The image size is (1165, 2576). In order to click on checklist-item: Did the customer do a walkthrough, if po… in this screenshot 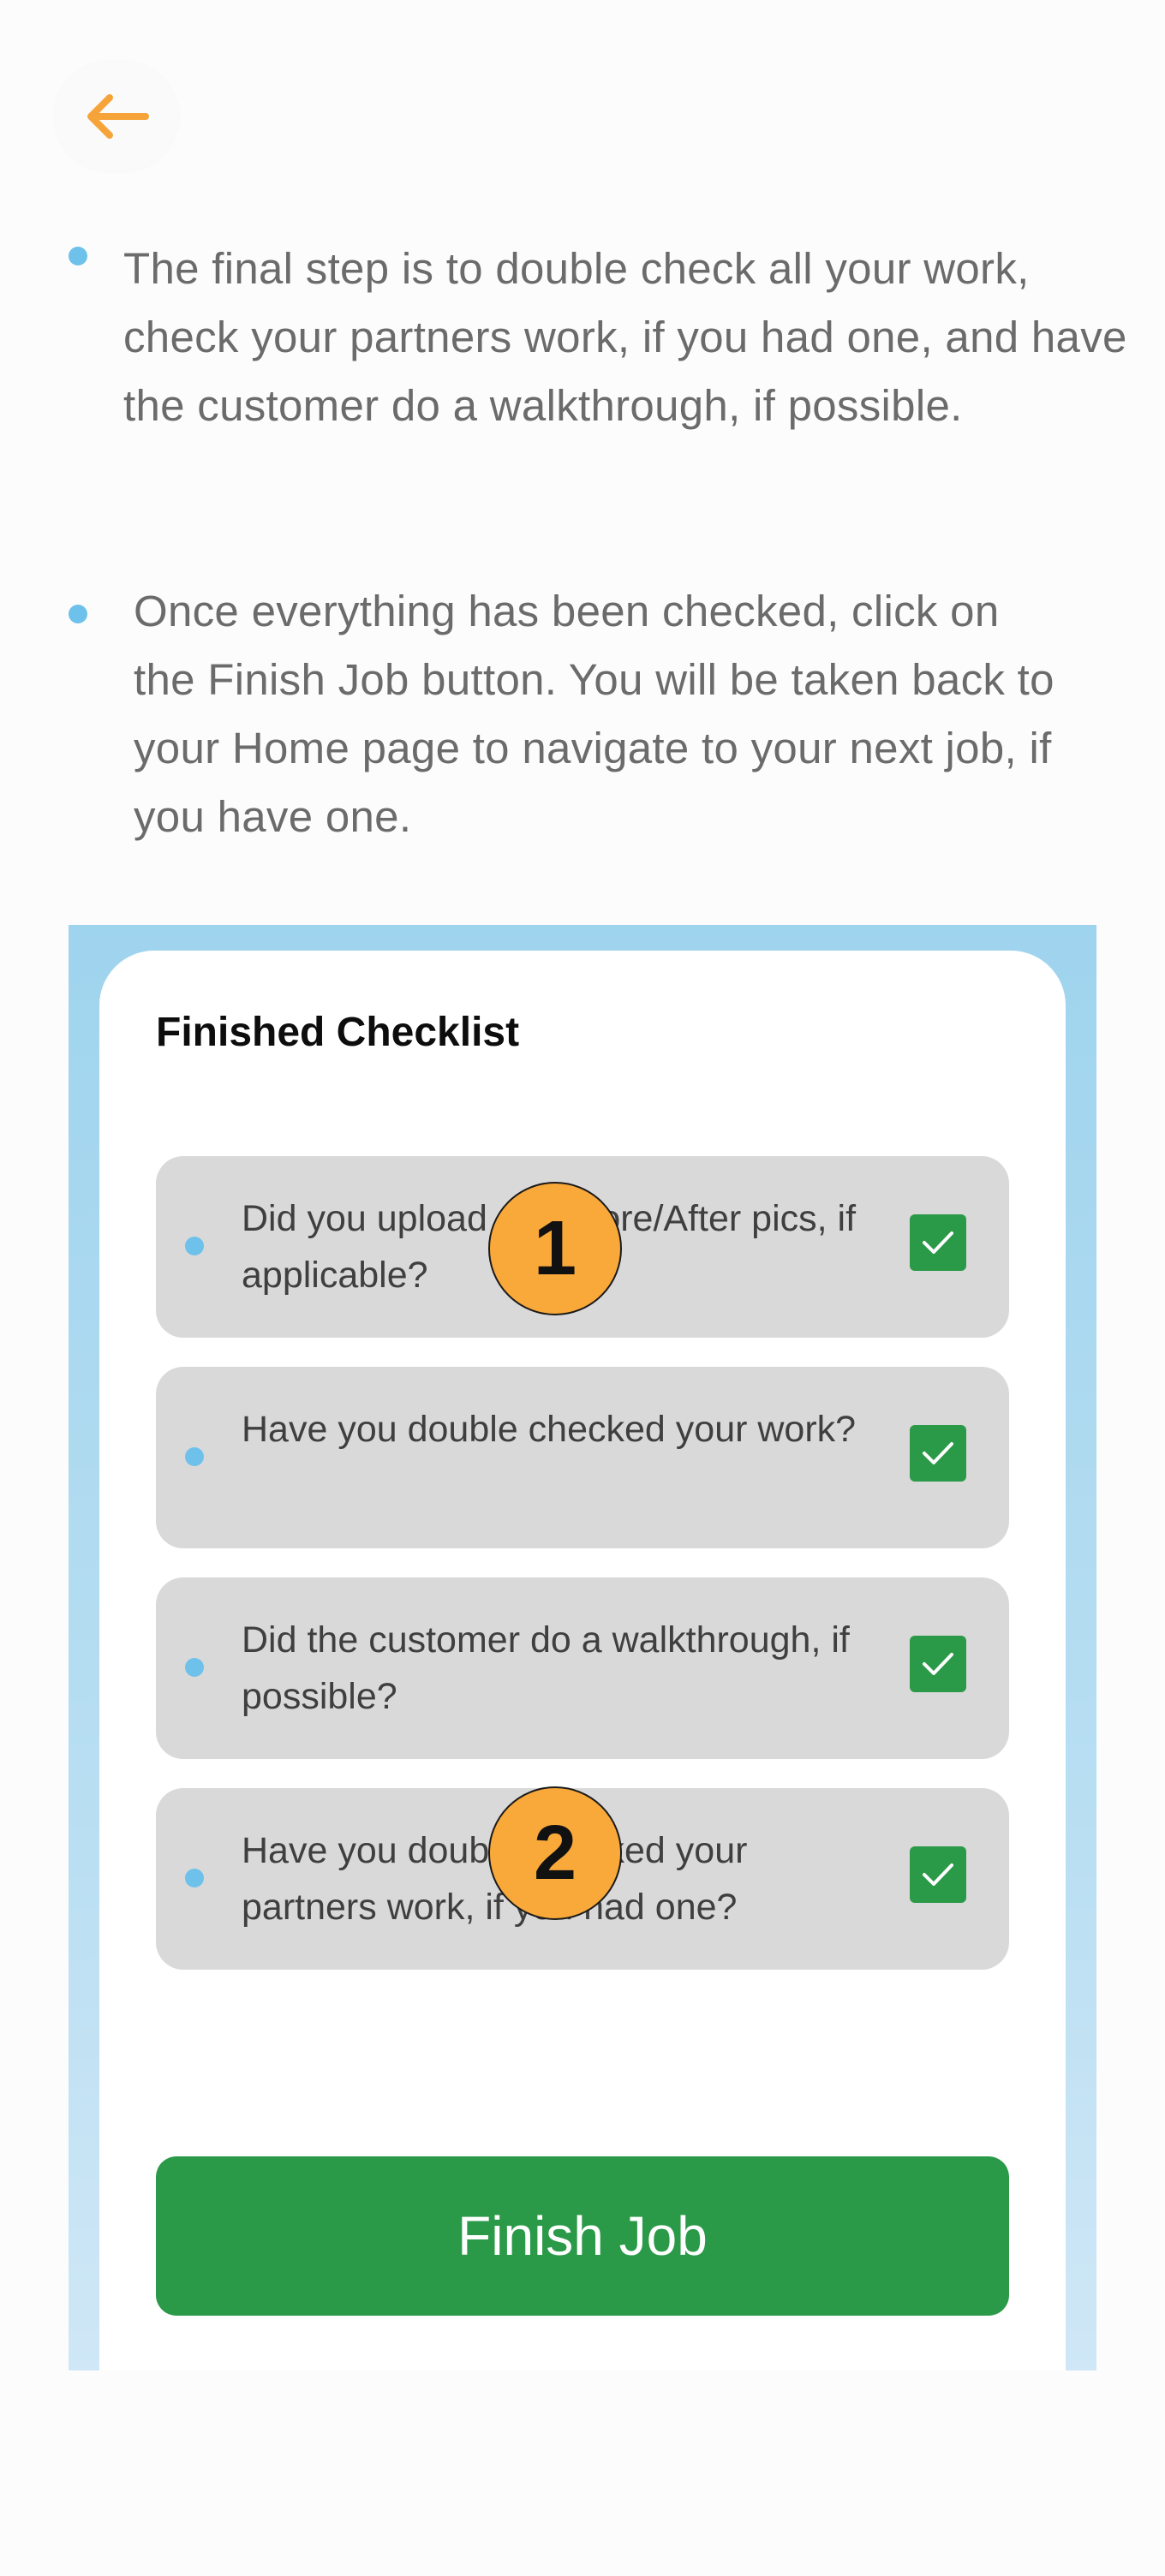, I will do `click(582, 1668)`.